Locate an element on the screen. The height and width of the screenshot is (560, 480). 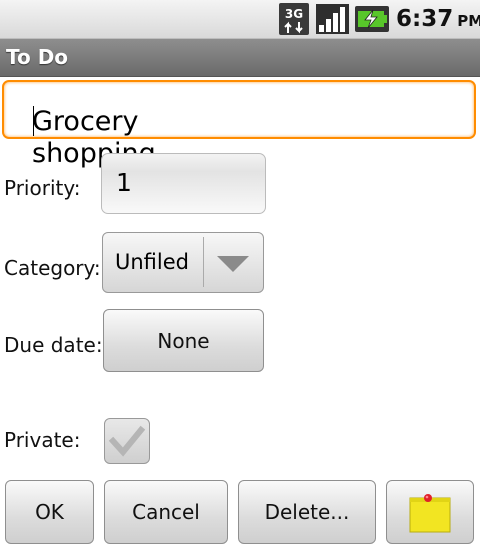
private-checkbox is located at coordinates (127, 441).